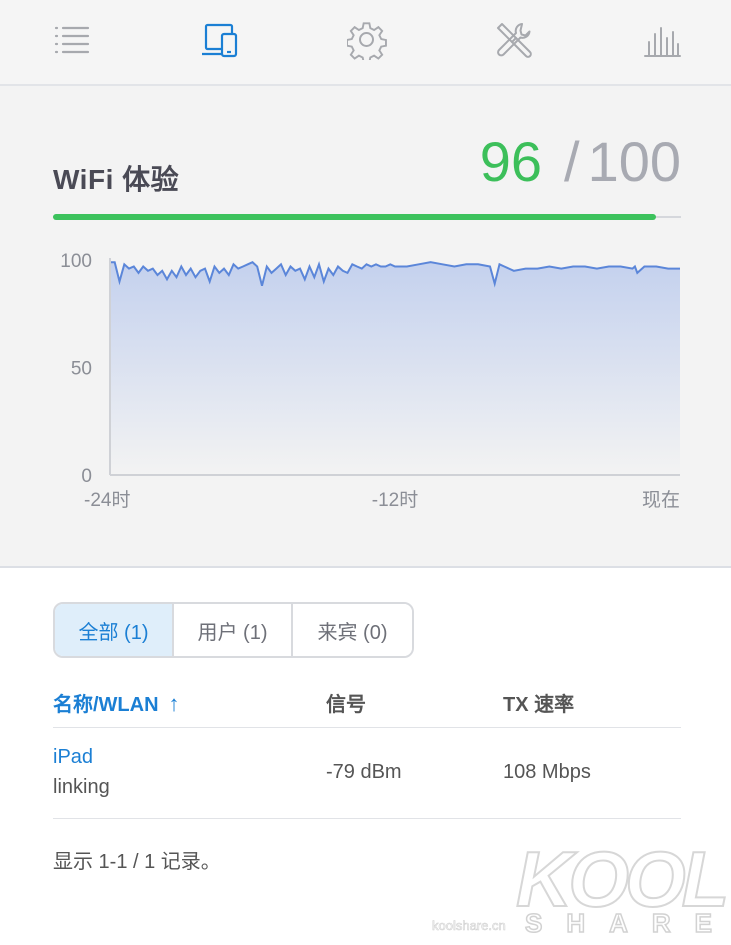 This screenshot has height=945, width=731. Describe the element at coordinates (81, 369) in the screenshot. I see `y-tick-label: 50` at that location.